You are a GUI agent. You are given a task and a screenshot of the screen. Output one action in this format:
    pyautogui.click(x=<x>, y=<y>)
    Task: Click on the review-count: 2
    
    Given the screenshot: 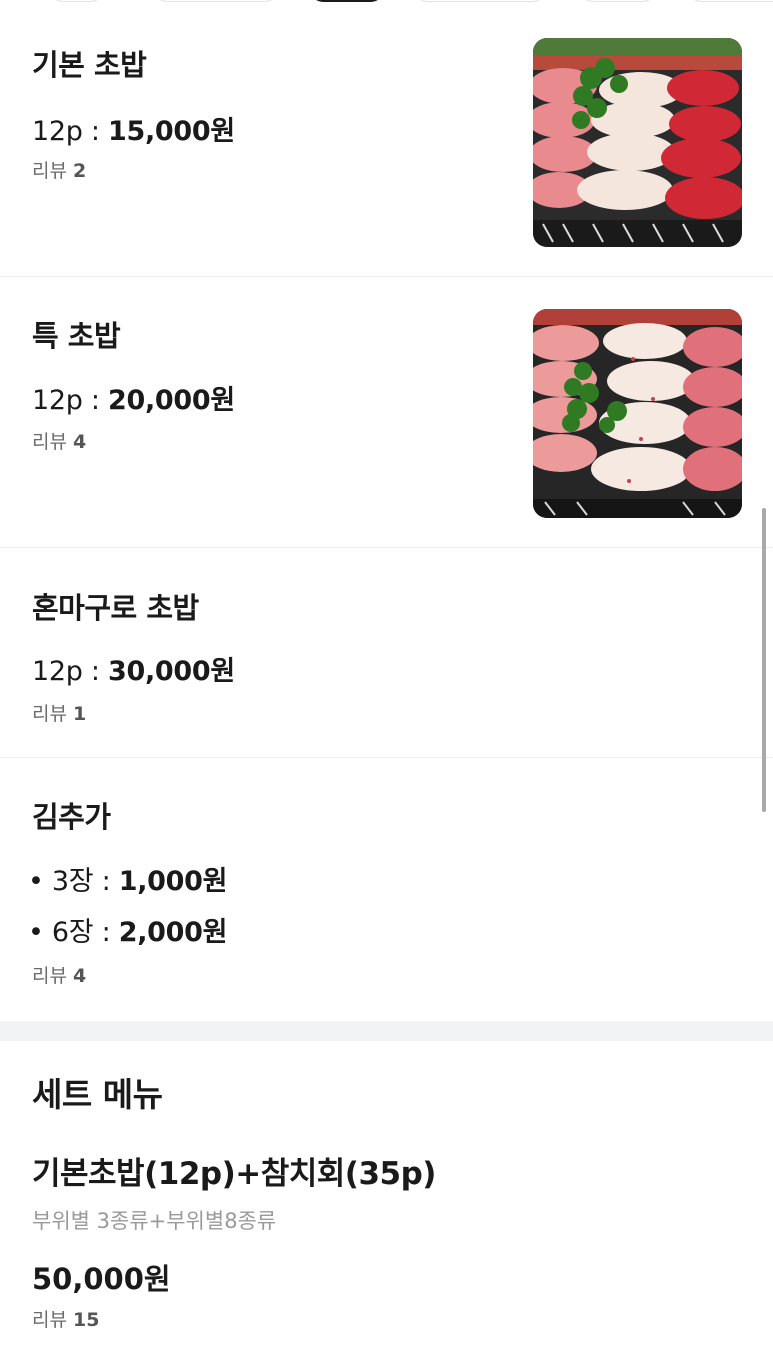 What is the action you would take?
    pyautogui.click(x=80, y=171)
    